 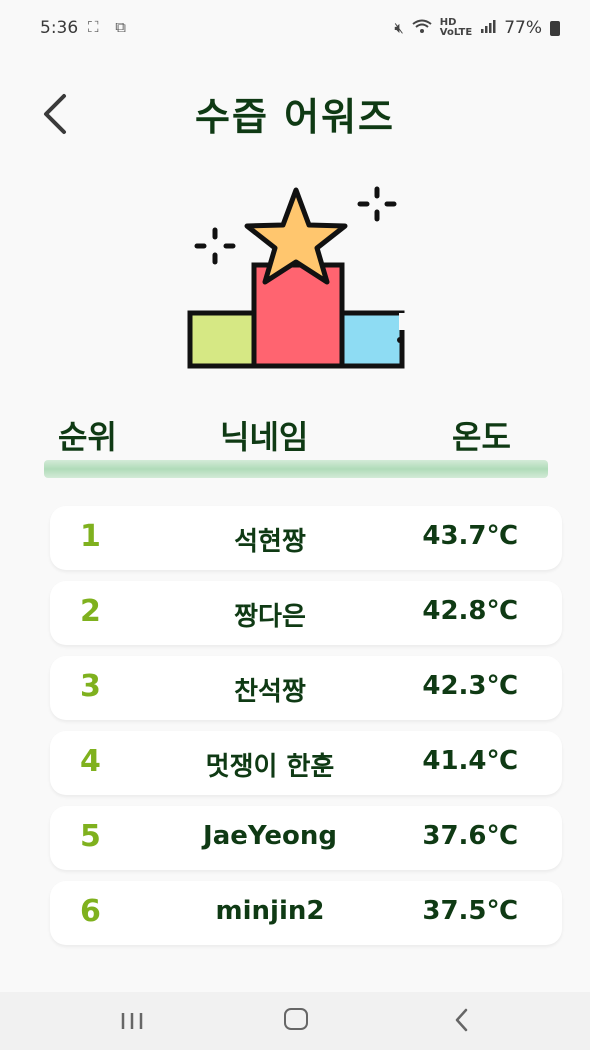 What do you see at coordinates (555, 28) in the screenshot?
I see `battery-icon` at bounding box center [555, 28].